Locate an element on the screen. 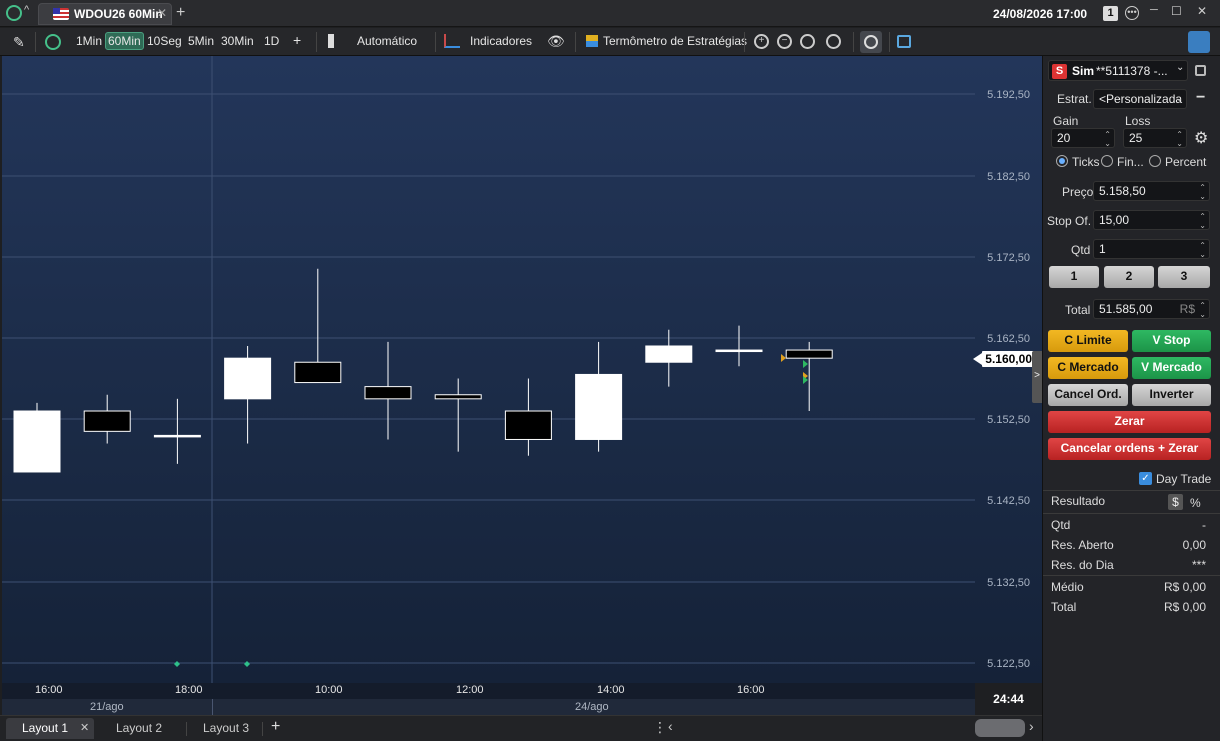  qty-label: Qtd is located at coordinates (1081, 250).